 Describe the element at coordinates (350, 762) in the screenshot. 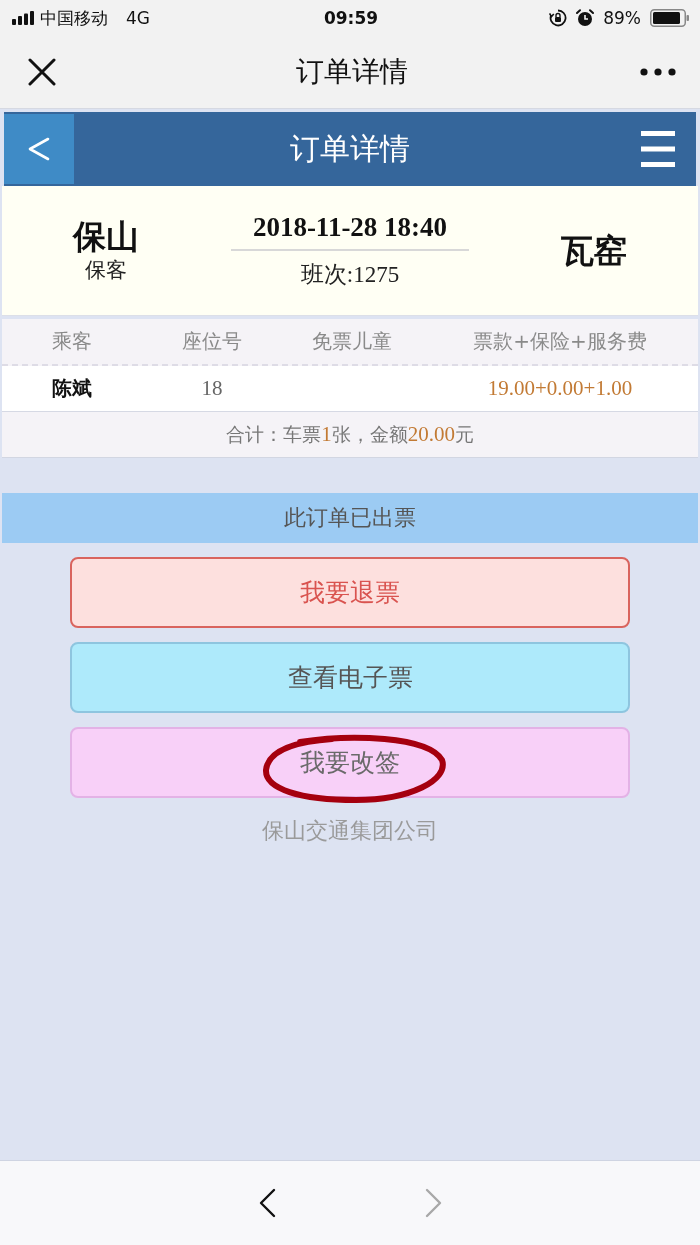

I see `change-button: 我要改签` at that location.